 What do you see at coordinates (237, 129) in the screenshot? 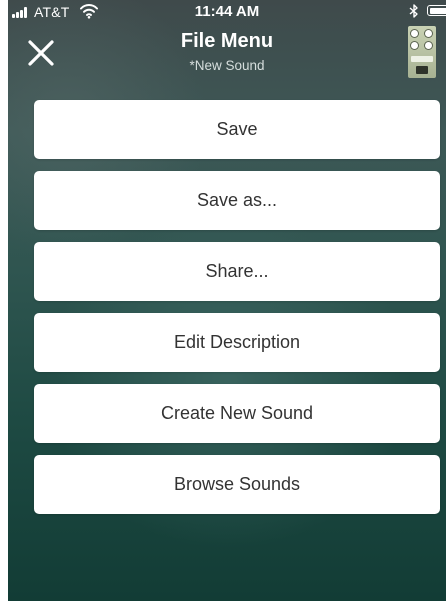
I see `save-button: Save` at bounding box center [237, 129].